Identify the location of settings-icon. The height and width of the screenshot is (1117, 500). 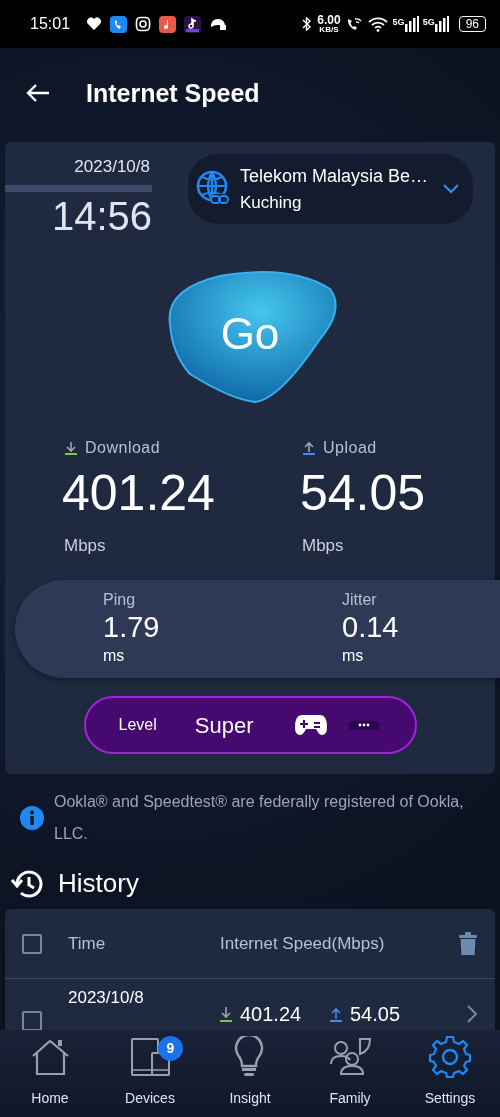
(450, 1058).